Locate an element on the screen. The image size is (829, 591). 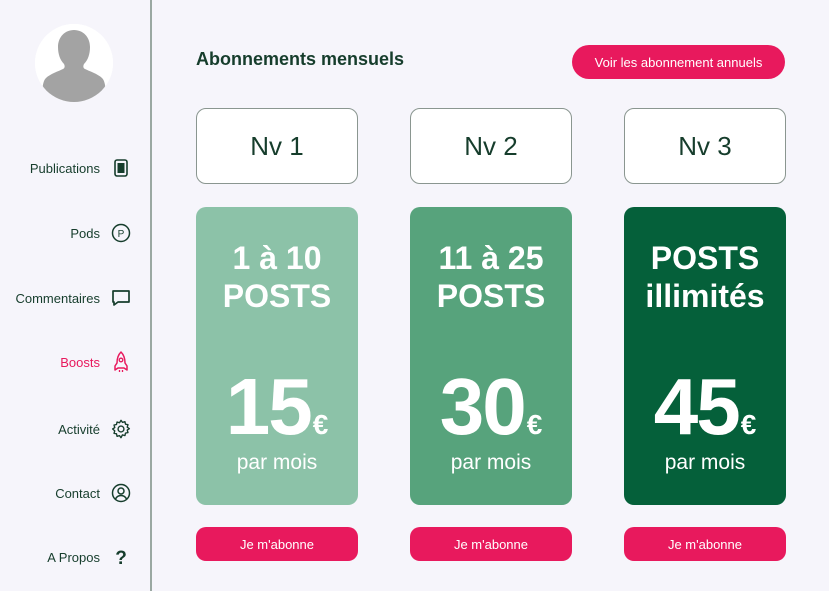
plan-posts: POSTS illimités is located at coordinates (705, 277).